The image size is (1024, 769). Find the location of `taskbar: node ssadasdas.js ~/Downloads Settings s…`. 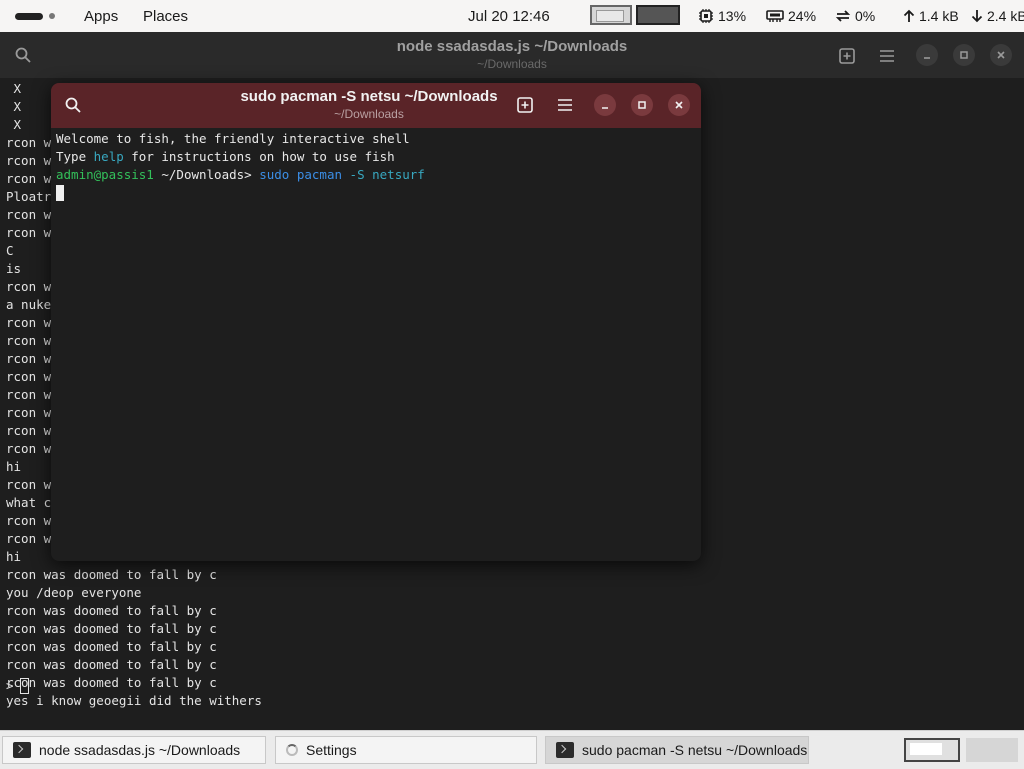

taskbar: node ssadasdas.js ~/Downloads Settings s… is located at coordinates (512, 749).